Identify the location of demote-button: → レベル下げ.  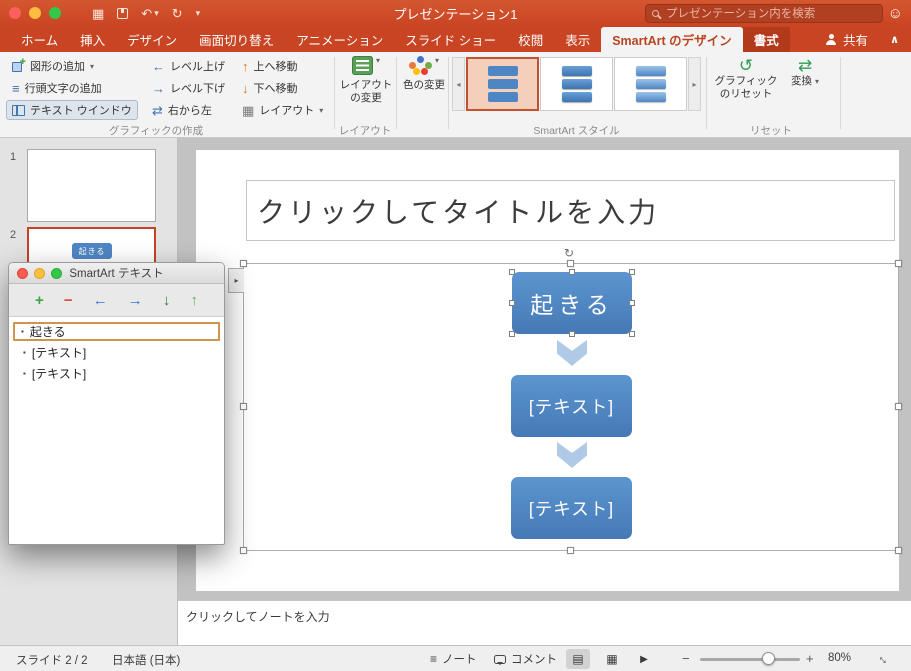
(188, 88).